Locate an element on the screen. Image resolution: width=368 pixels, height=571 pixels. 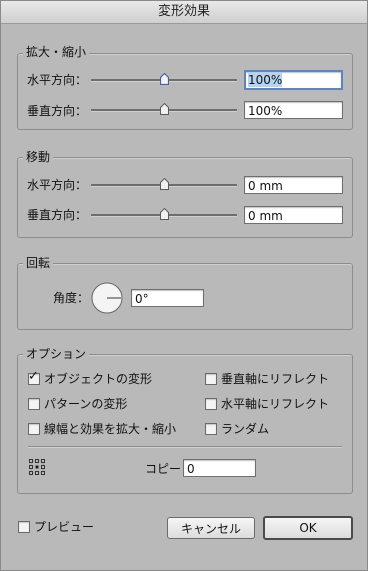
move-horizontal-label: 水平方向： is located at coordinates (57, 185).